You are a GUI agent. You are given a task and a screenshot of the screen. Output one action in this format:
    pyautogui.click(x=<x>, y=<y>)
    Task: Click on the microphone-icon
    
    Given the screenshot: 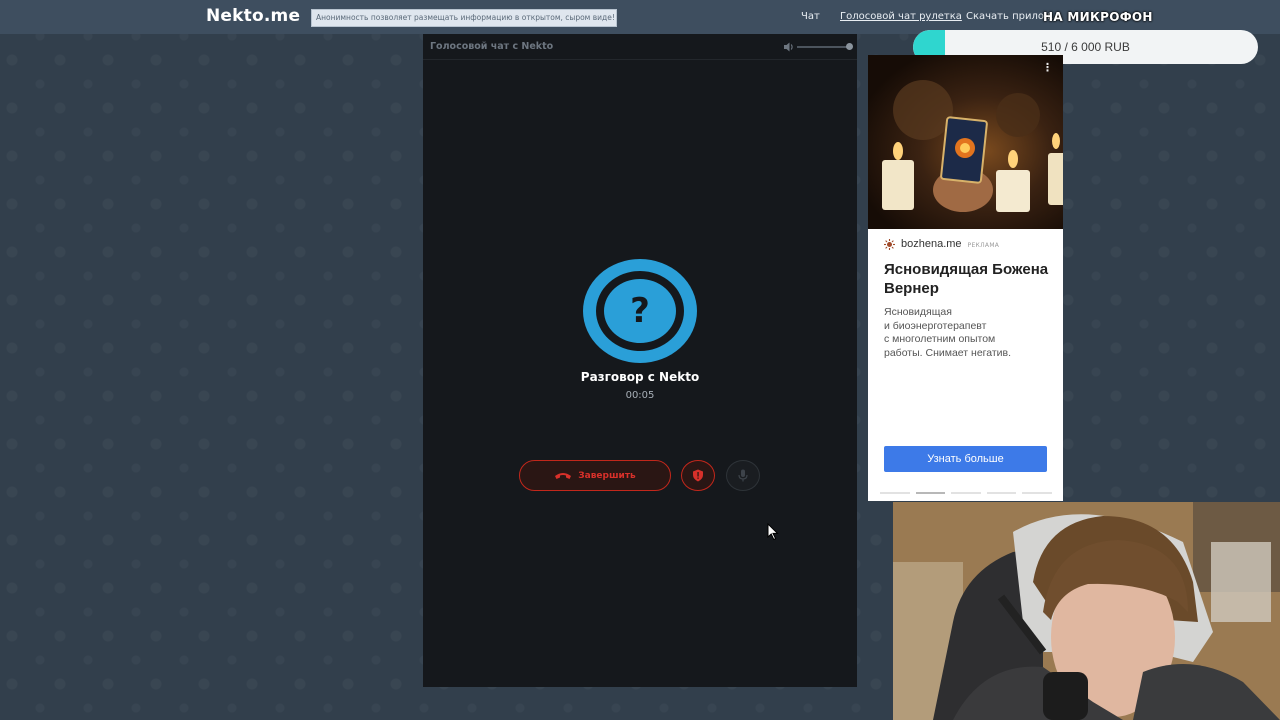 What is the action you would take?
    pyautogui.click(x=743, y=475)
    